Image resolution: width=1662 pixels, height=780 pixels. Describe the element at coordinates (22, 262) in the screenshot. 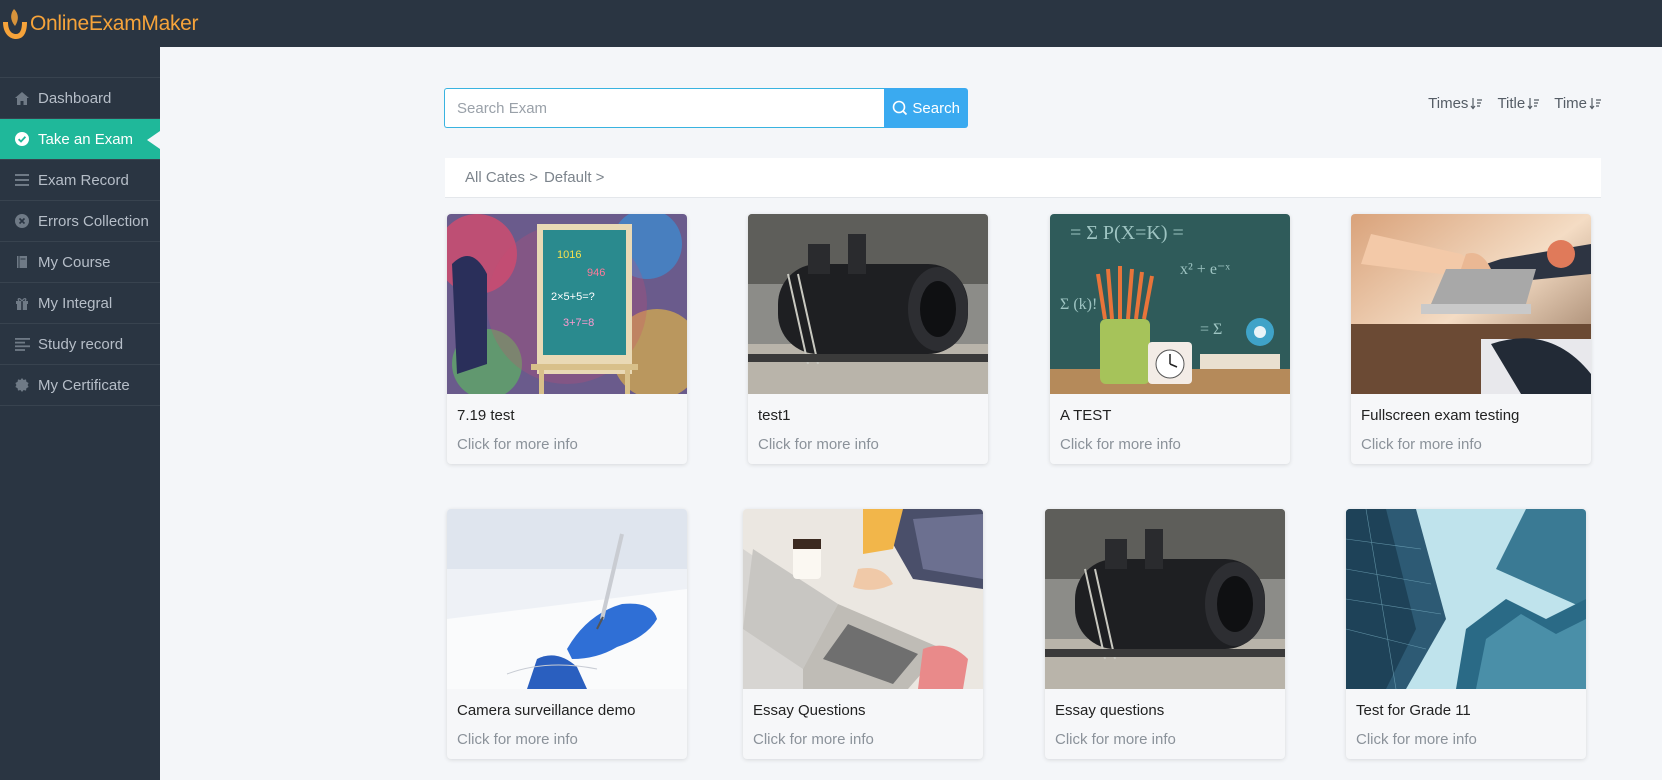

I see `book-icon` at that location.